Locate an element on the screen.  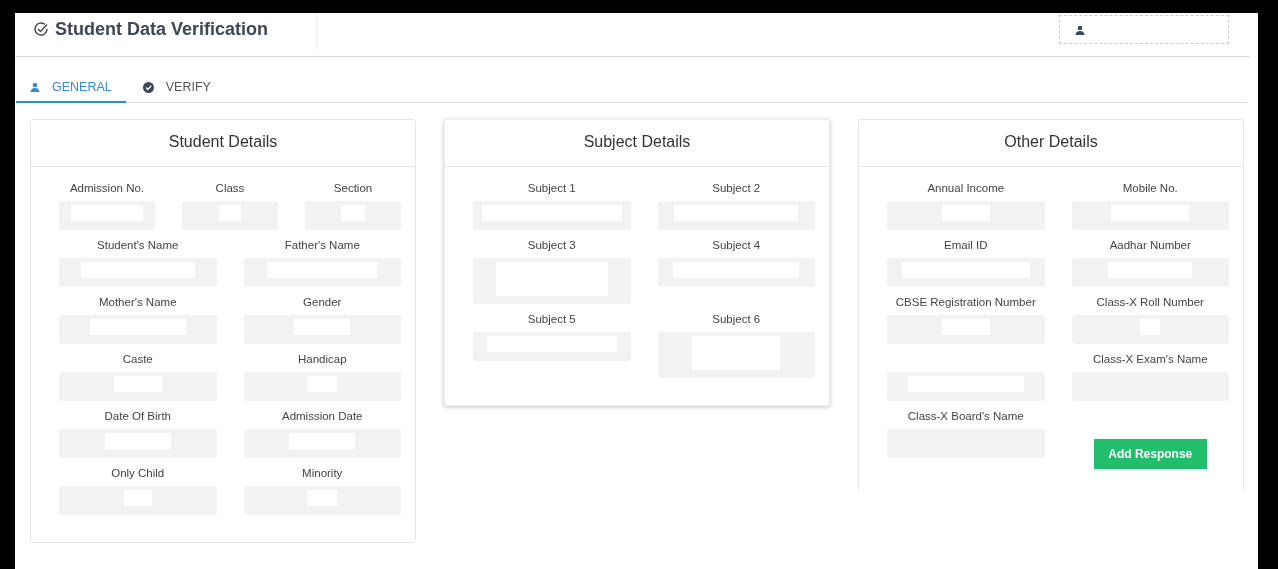
field-label: Subject 6 is located at coordinates (736, 320).